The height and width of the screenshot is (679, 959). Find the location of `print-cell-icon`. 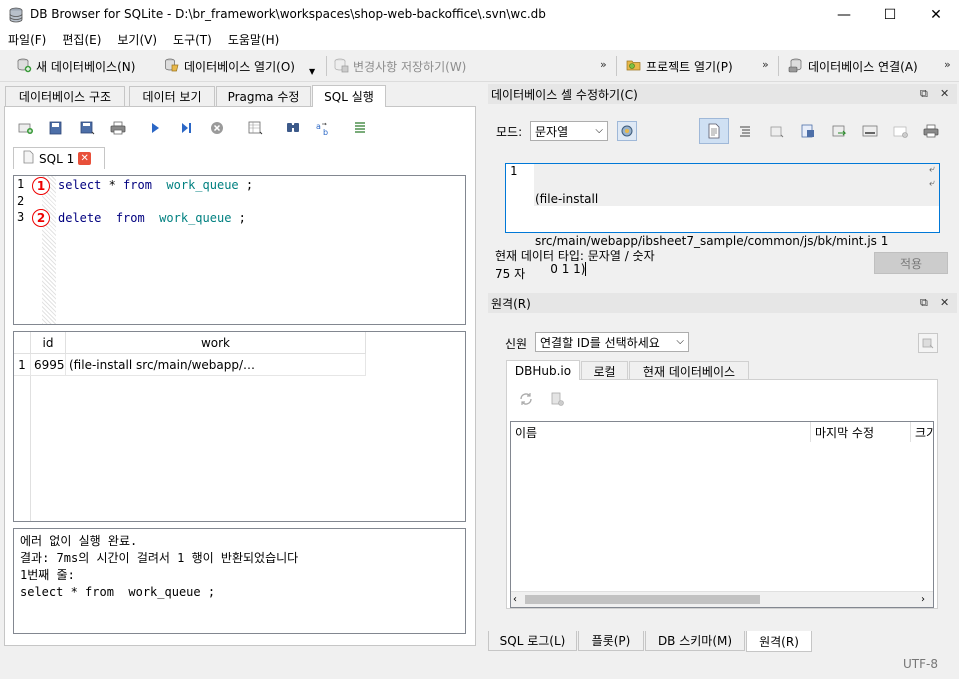

print-cell-icon is located at coordinates (931, 131).